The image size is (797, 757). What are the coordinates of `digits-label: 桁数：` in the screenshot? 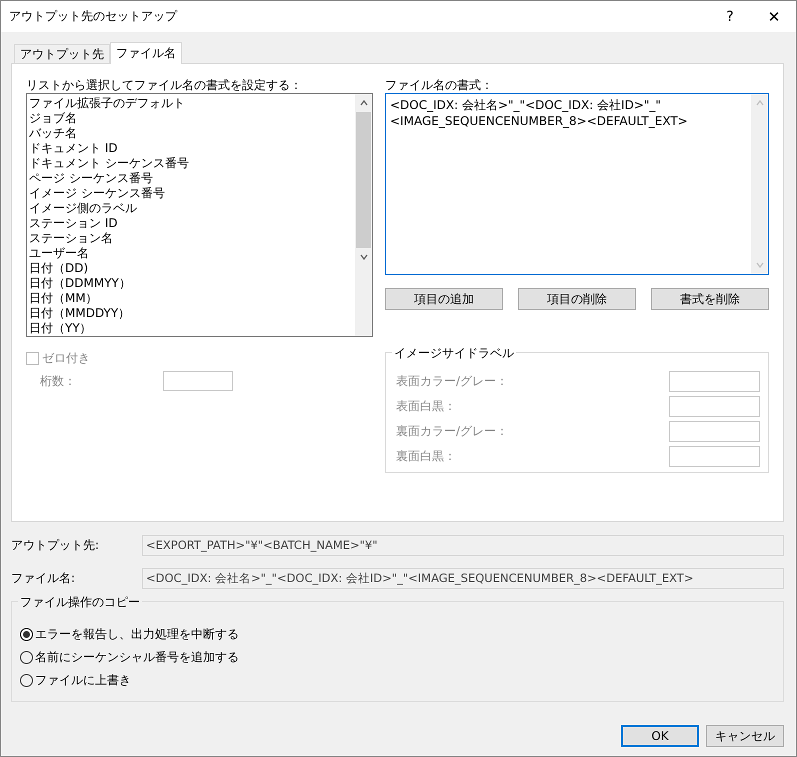 It's located at (58, 381).